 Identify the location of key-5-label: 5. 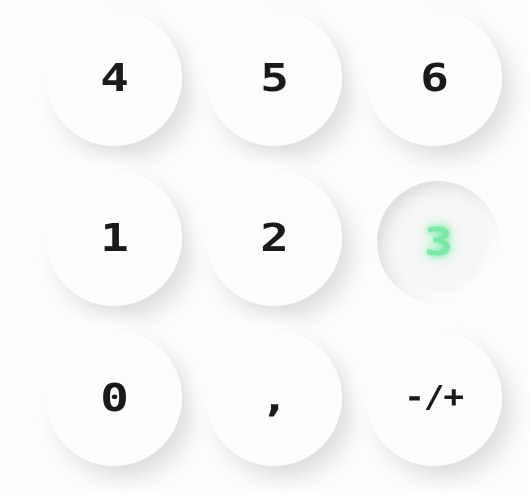
(274, 78).